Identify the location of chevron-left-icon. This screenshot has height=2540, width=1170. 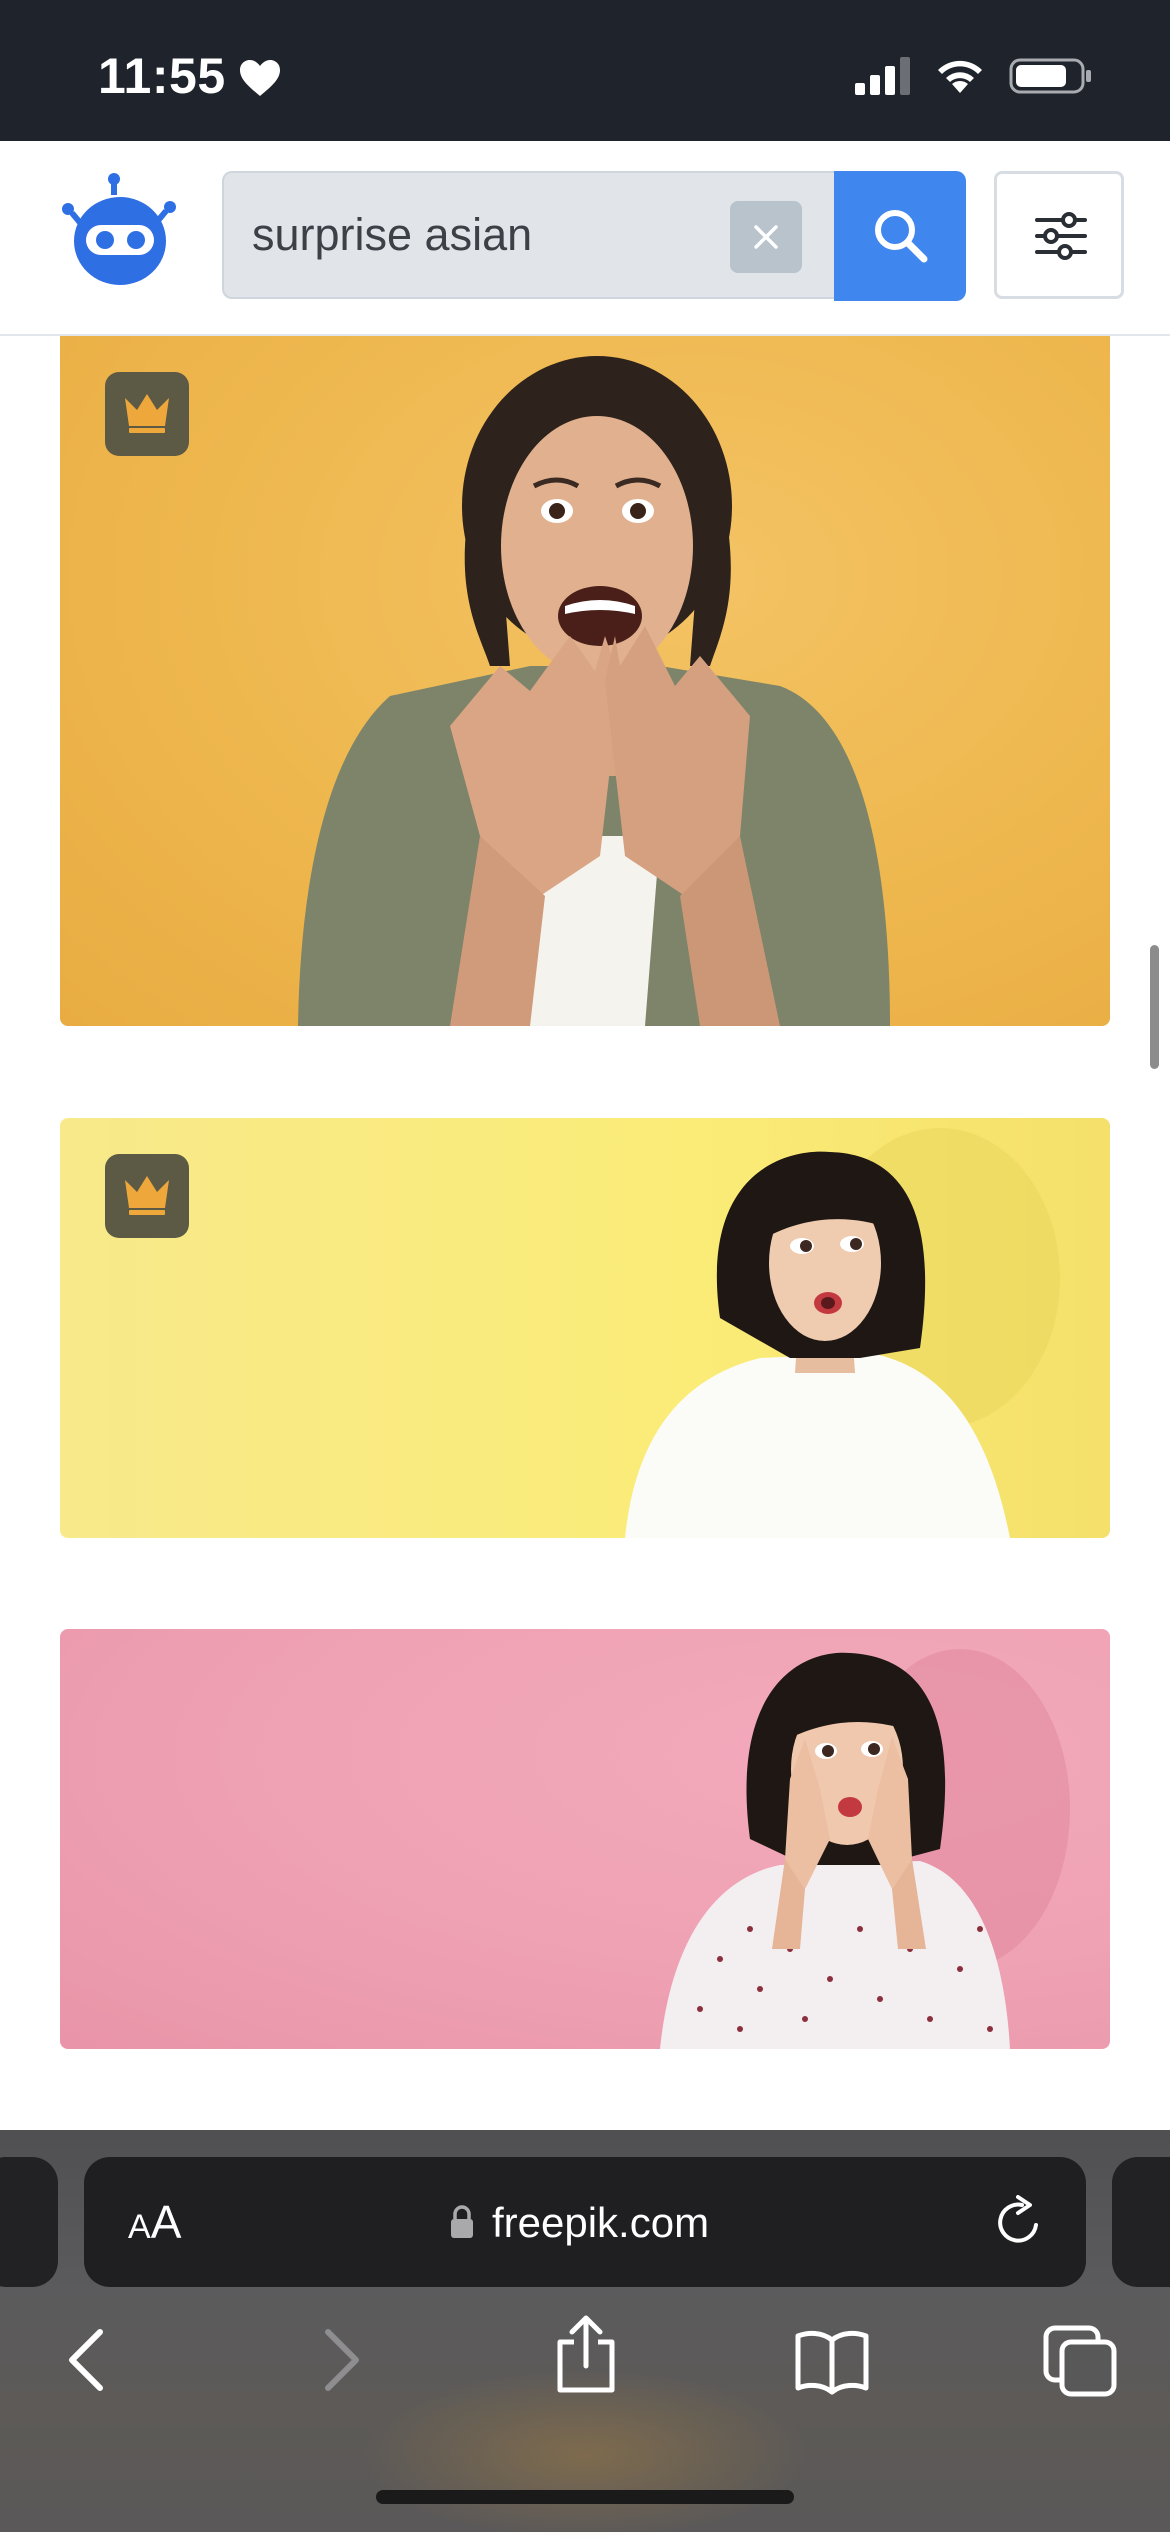
(88, 2360).